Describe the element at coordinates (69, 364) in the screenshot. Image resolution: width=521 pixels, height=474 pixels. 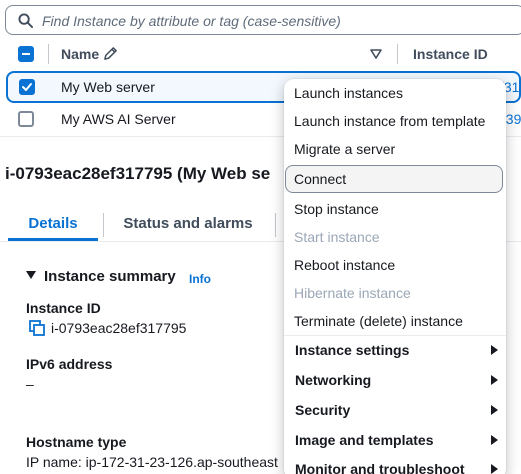
I see `ipv6-label: IPv6 address` at that location.